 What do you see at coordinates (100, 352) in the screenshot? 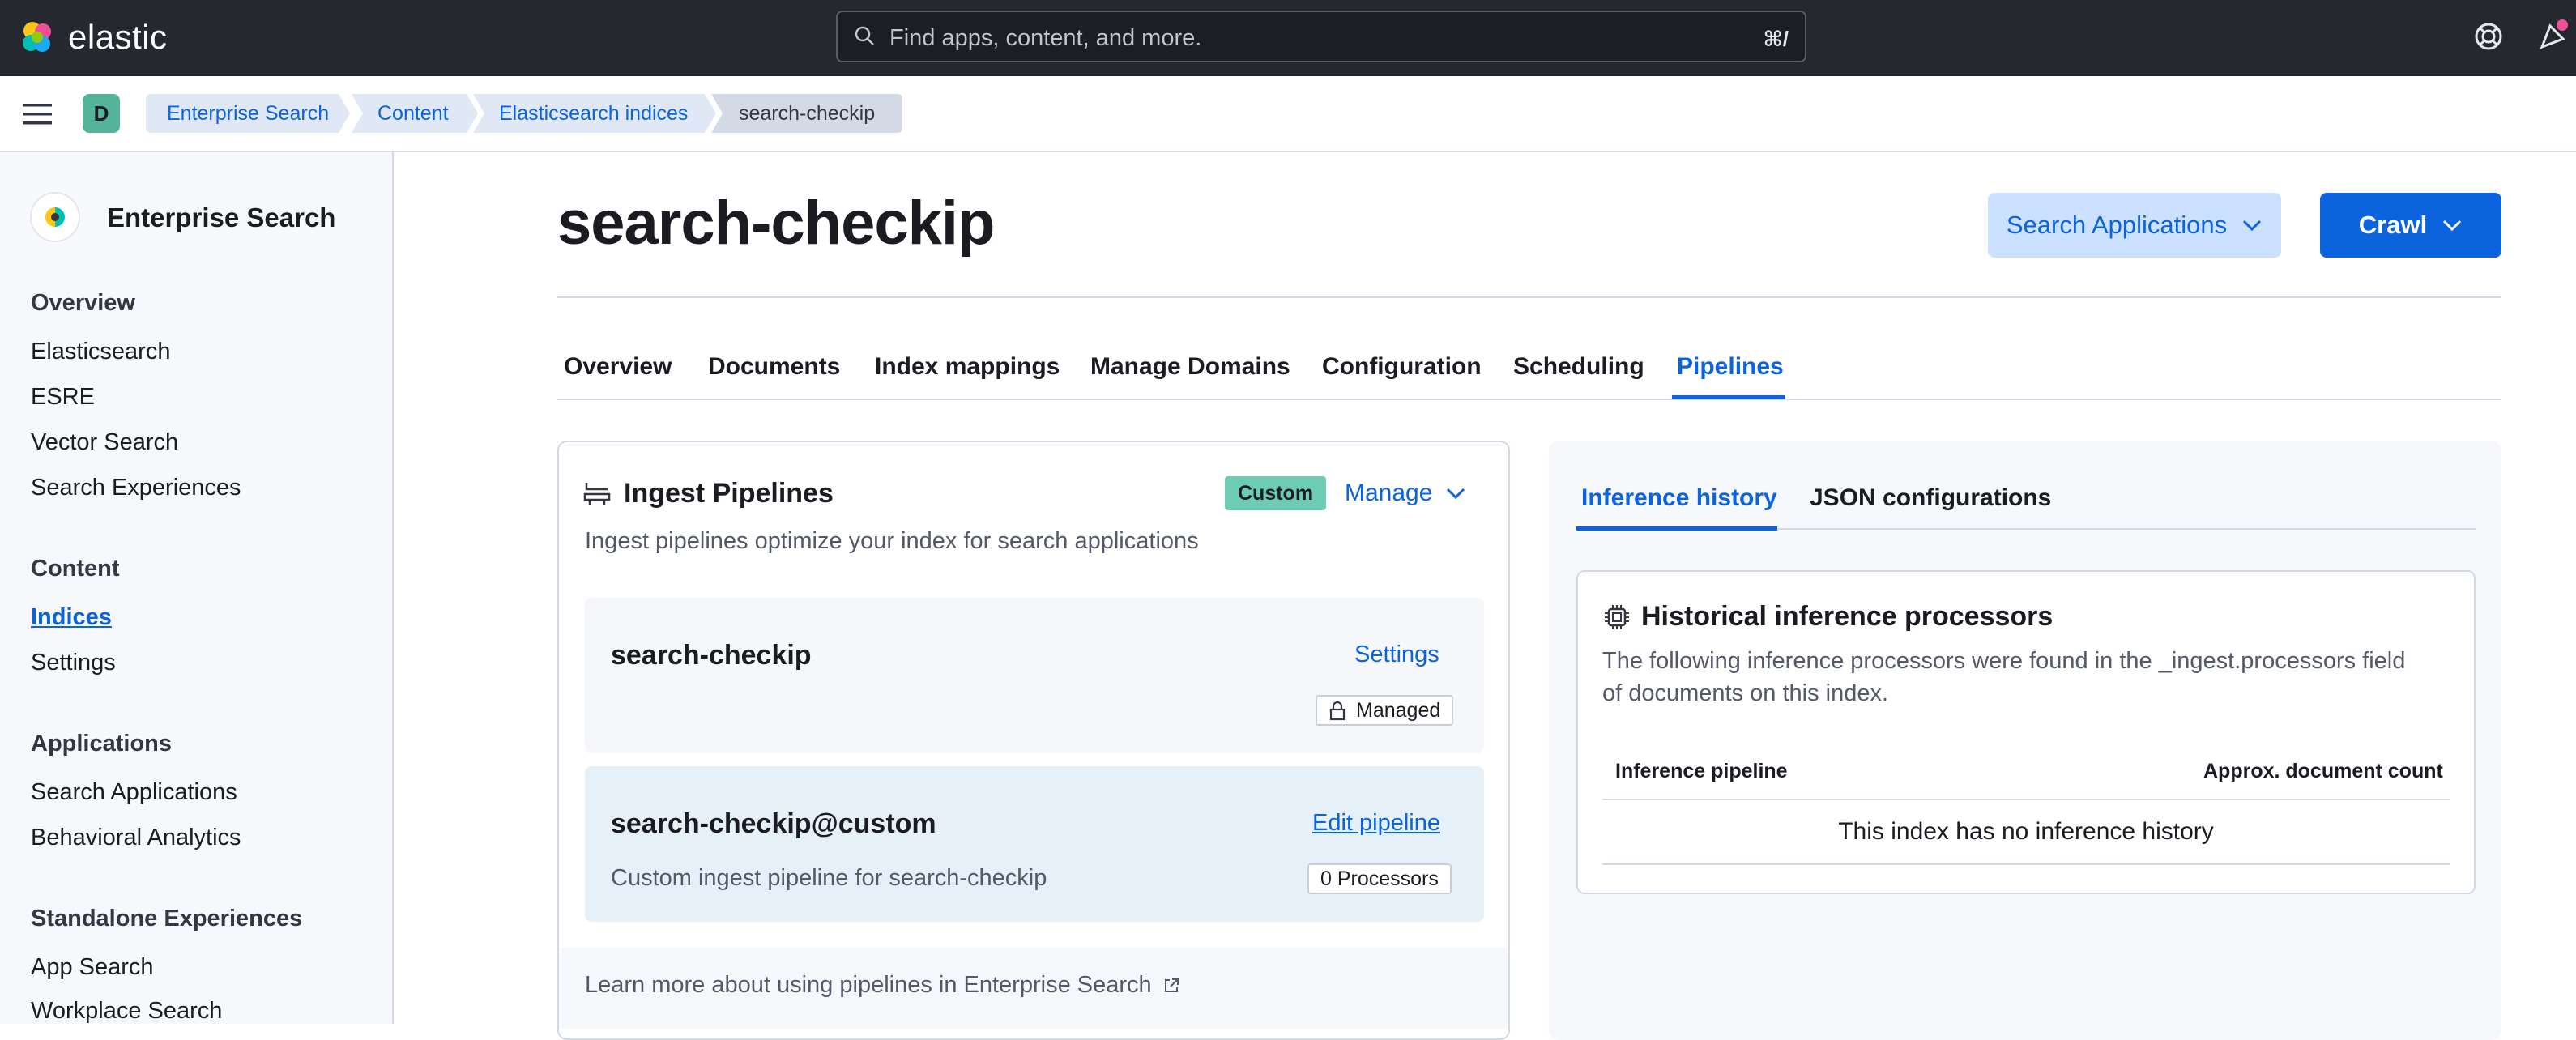
I see `sidebar-item-elasticsearch: Elasticsearch` at bounding box center [100, 352].